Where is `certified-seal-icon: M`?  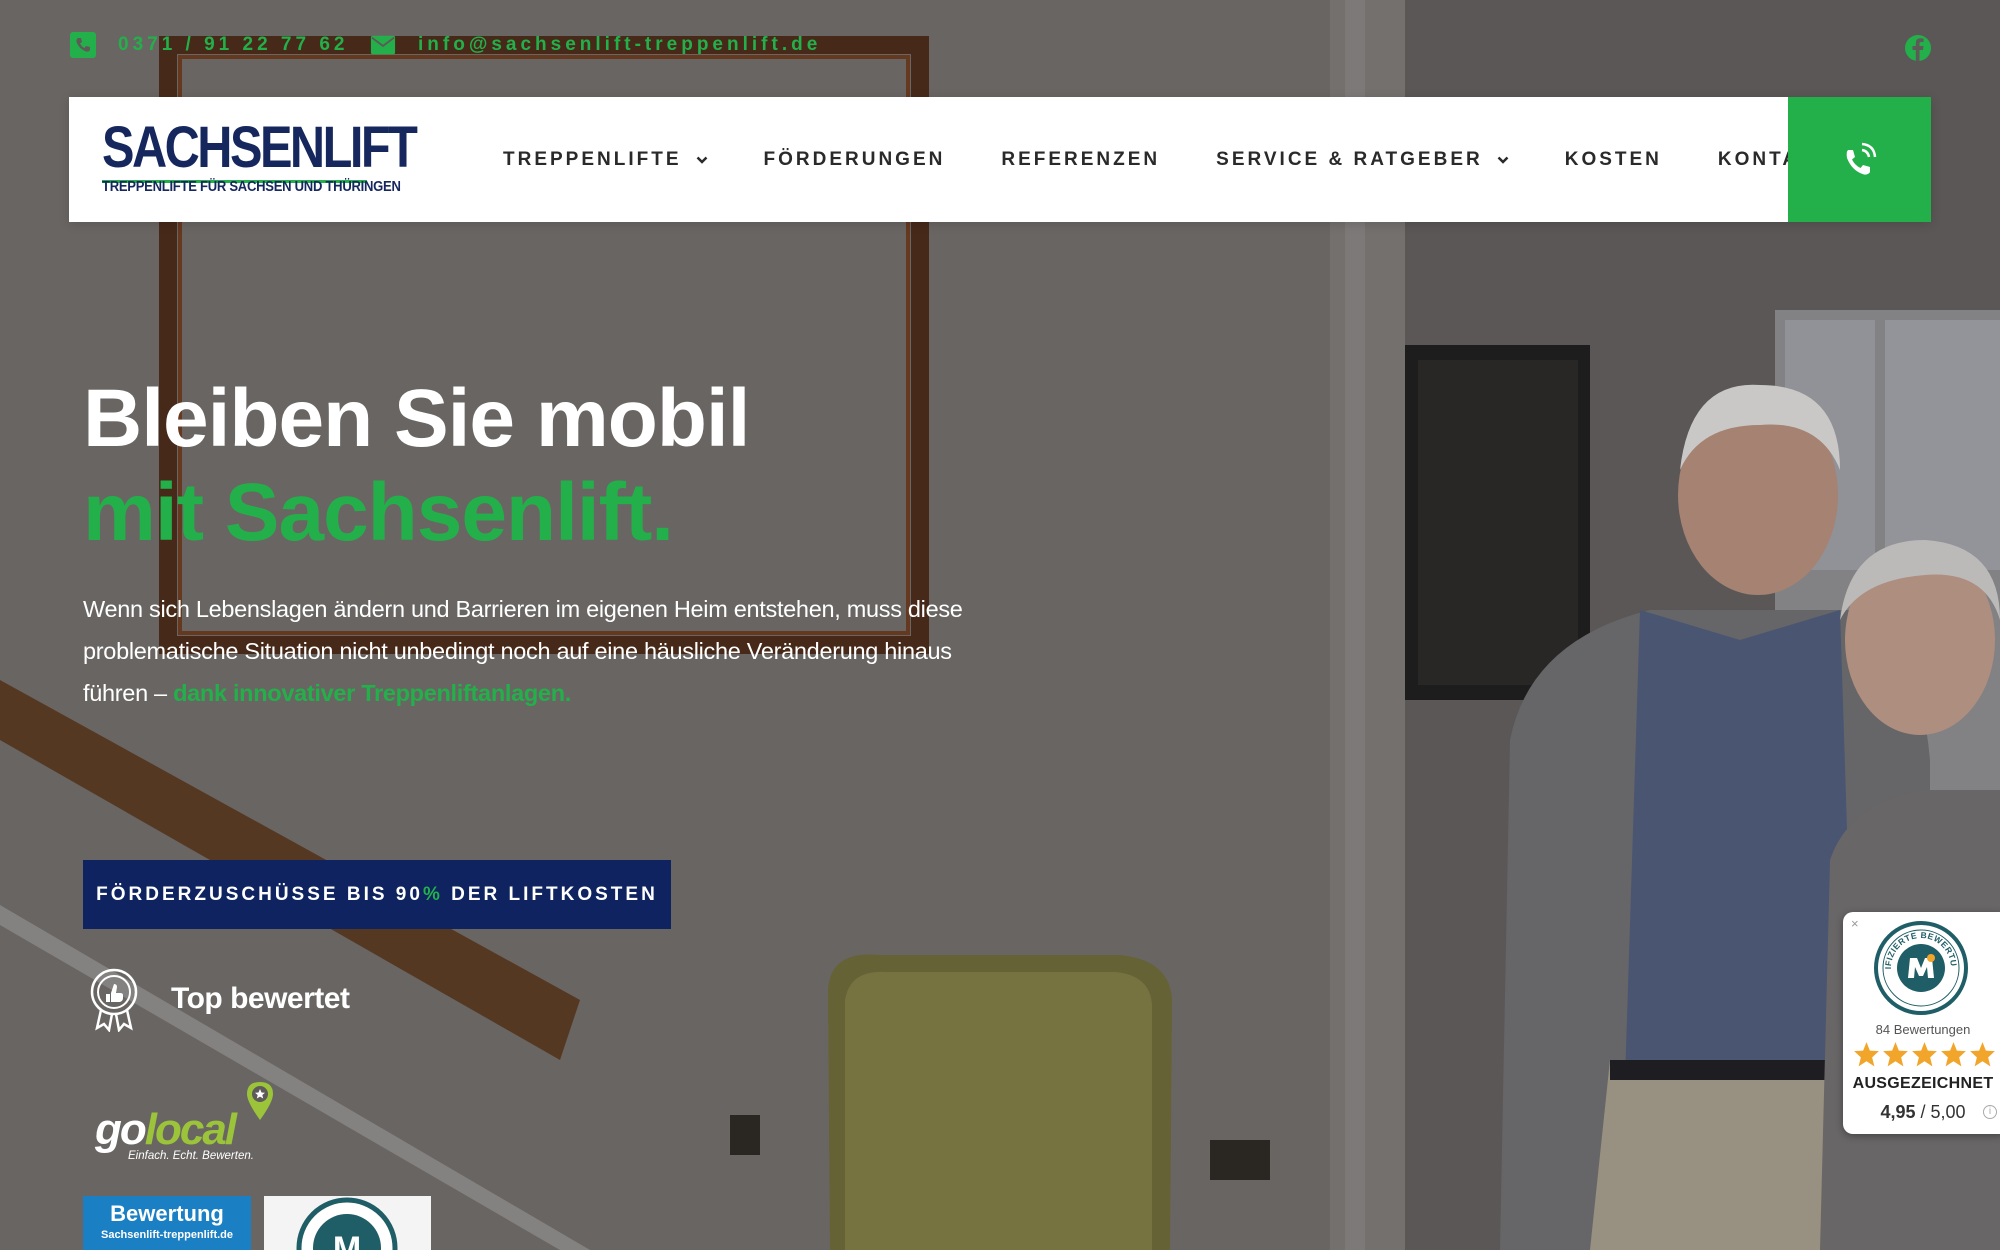 certified-seal-icon: M is located at coordinates (347, 1223).